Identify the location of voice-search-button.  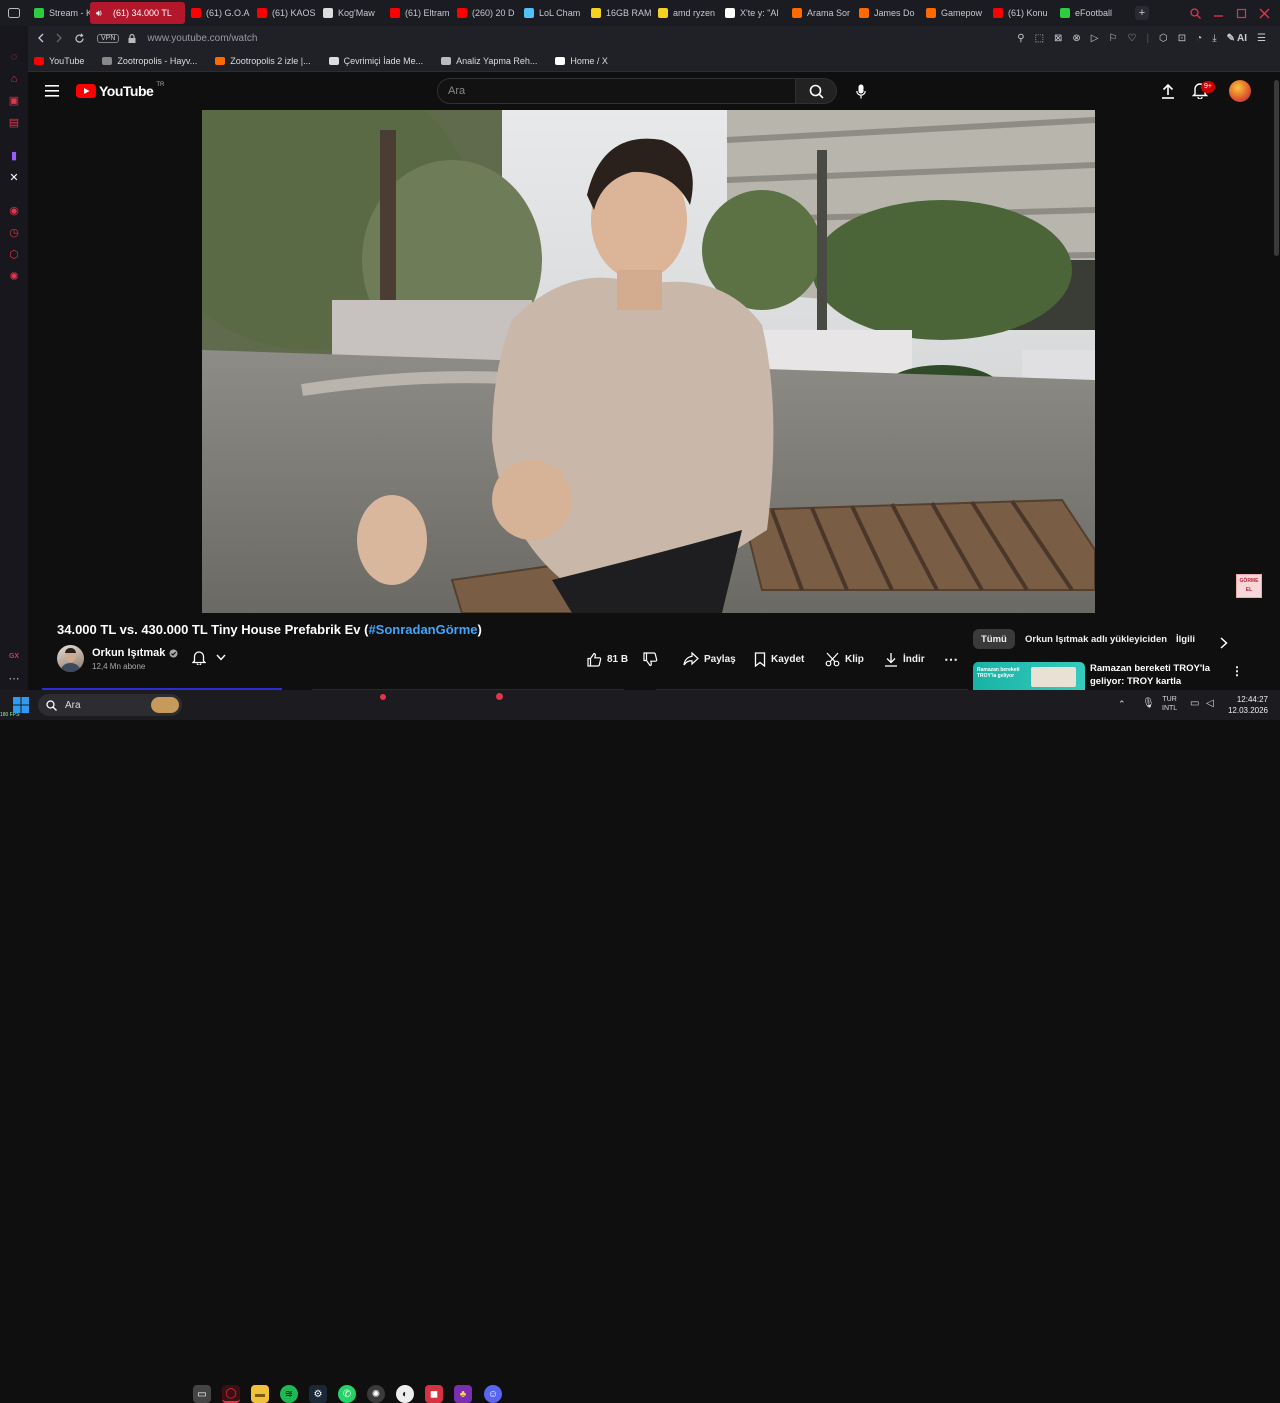
(861, 91).